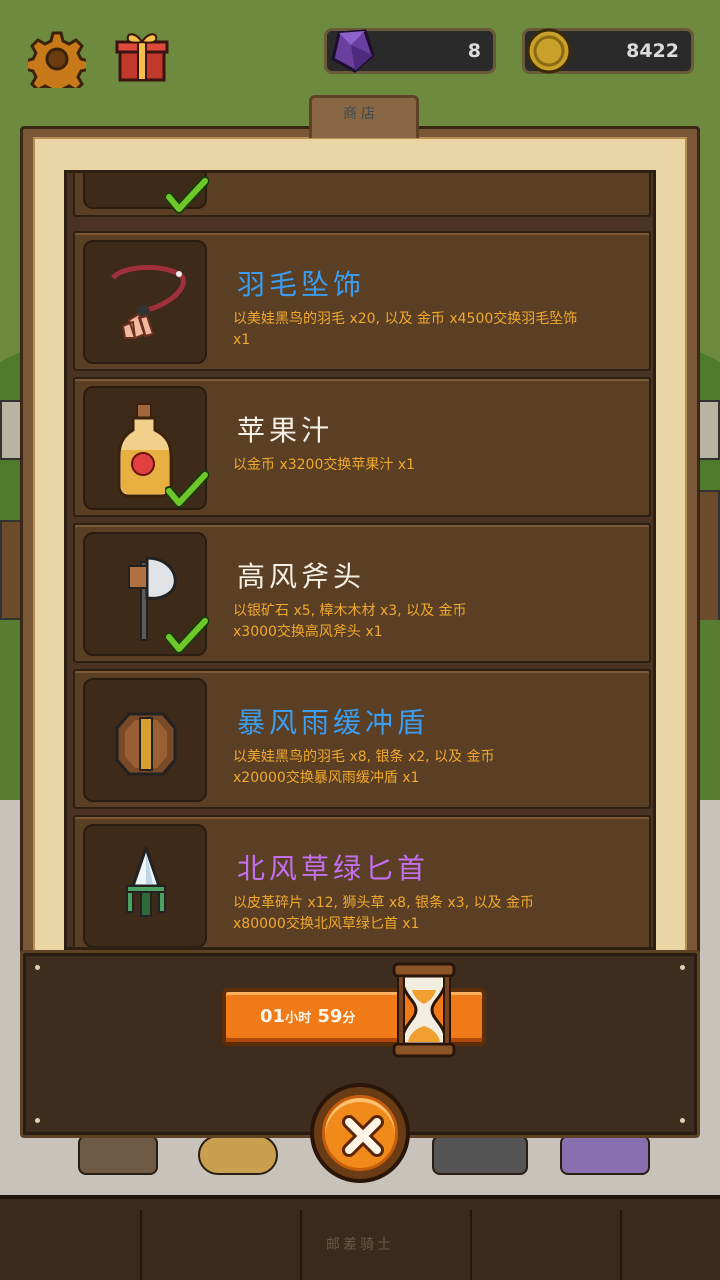  What do you see at coordinates (353, 51) in the screenshot?
I see `purple-gem-icon` at bounding box center [353, 51].